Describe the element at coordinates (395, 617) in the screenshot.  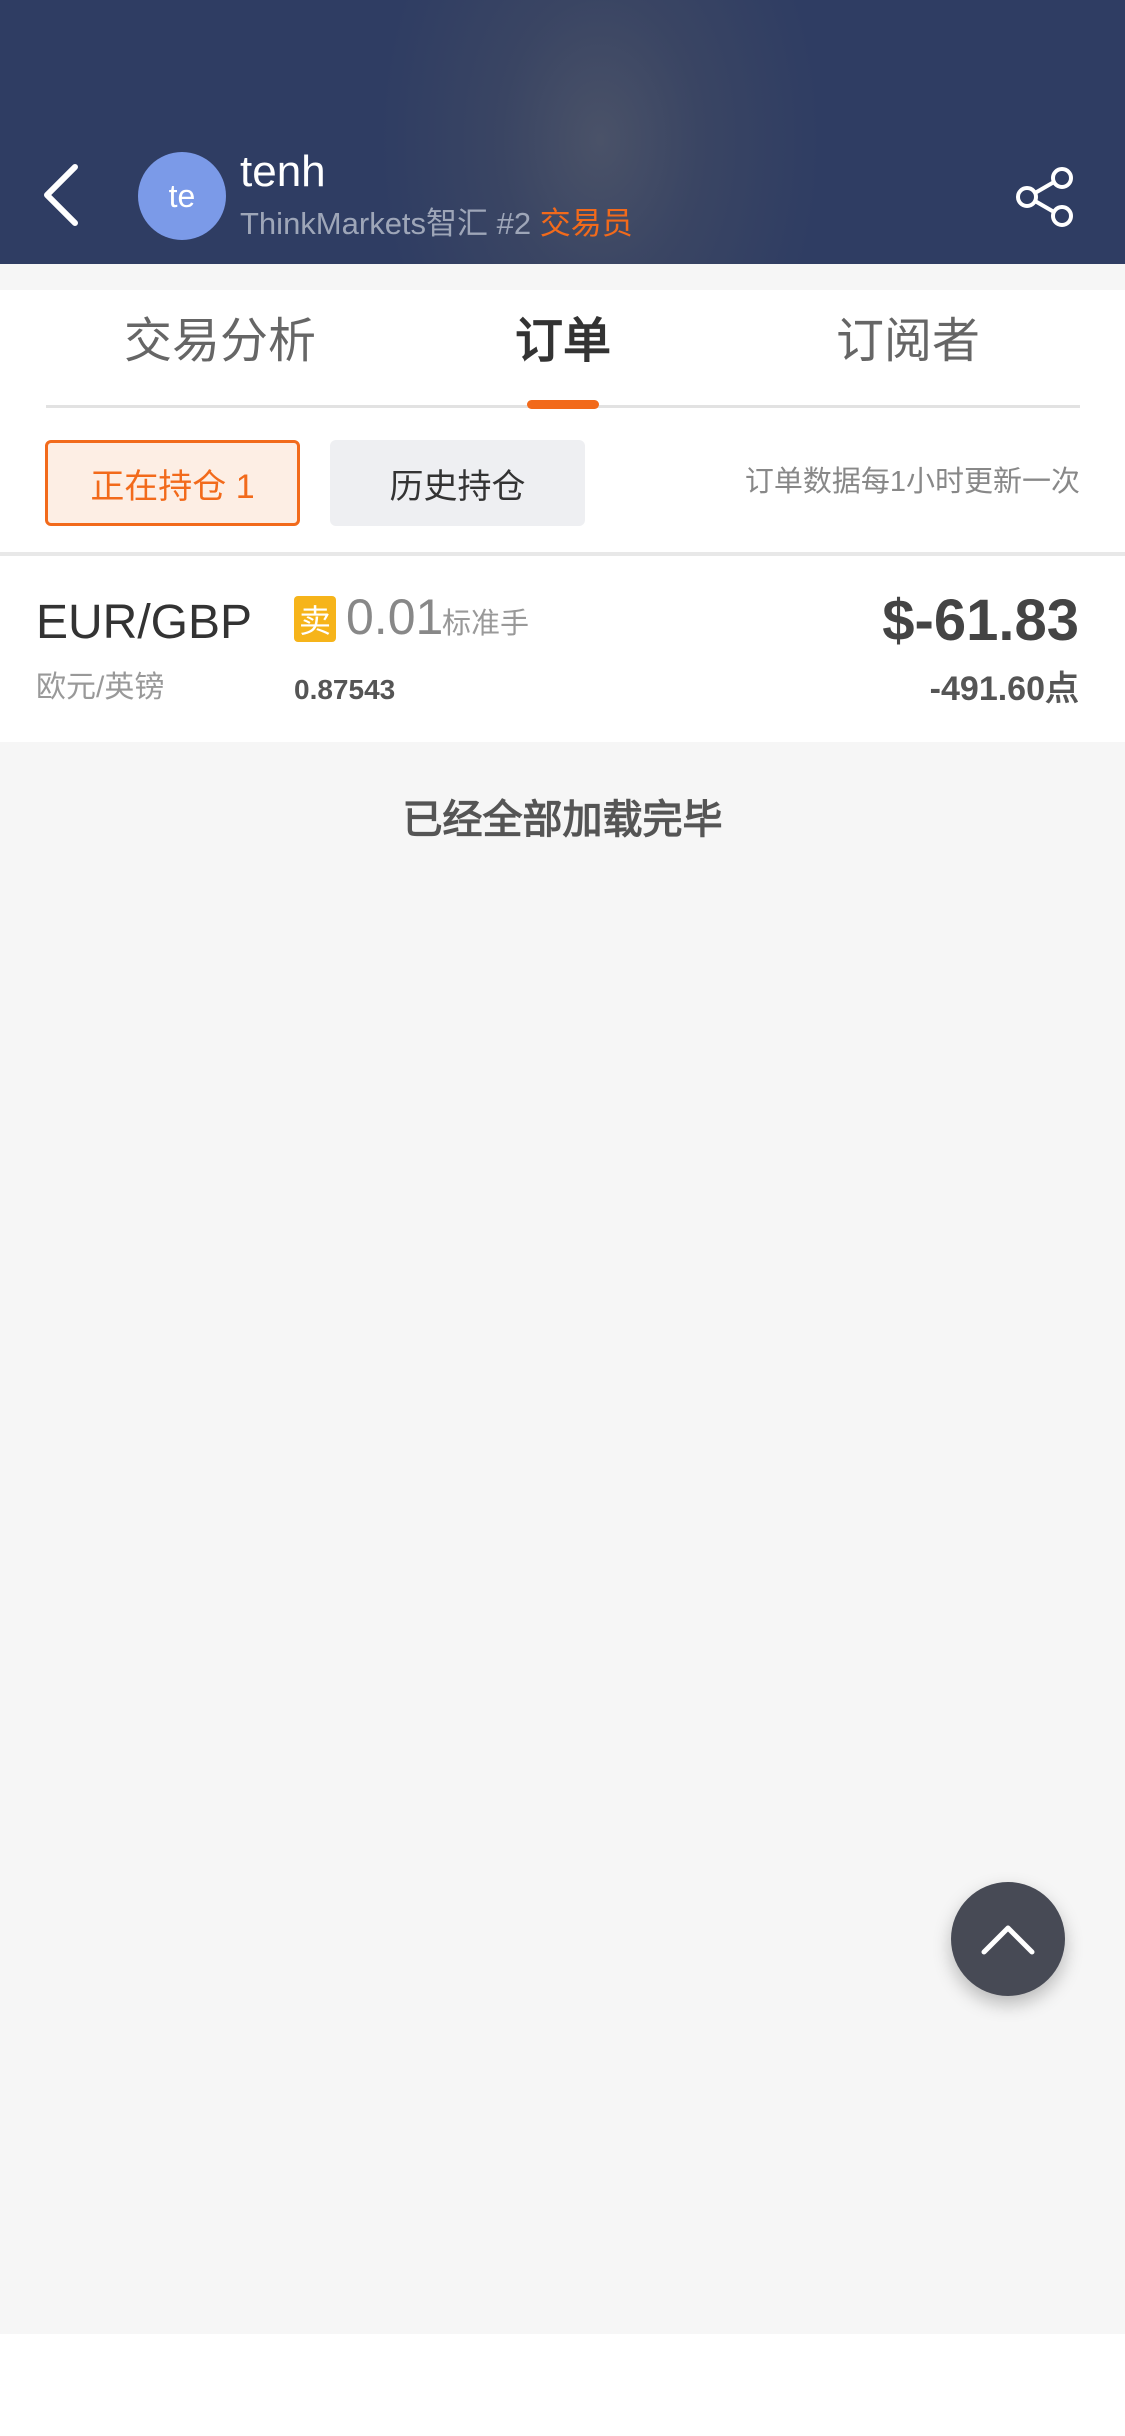
I see `order-volume: 0.01` at that location.